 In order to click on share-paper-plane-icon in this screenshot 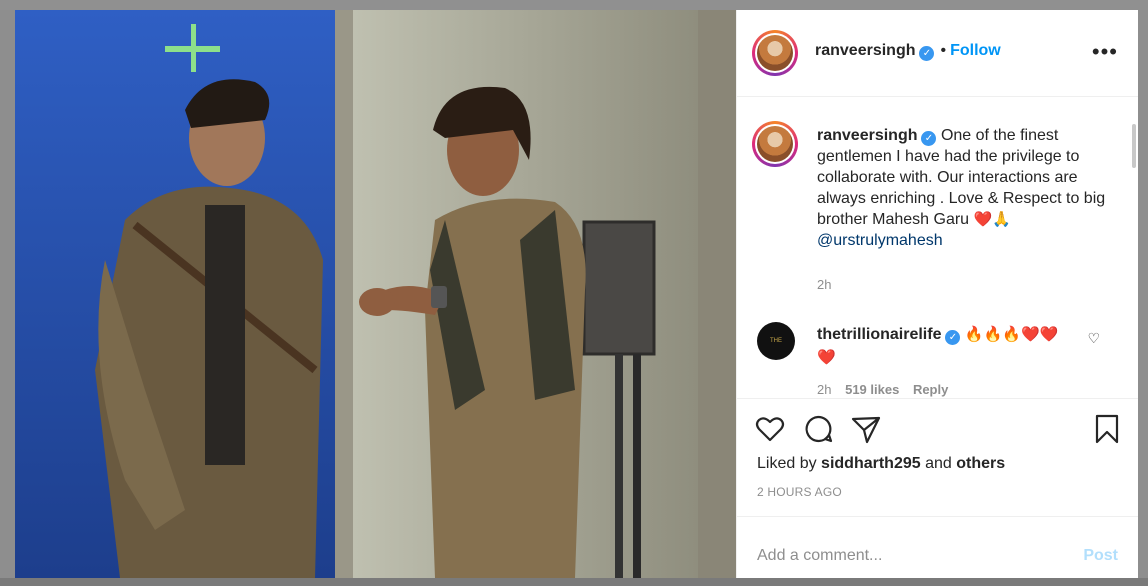, I will do `click(866, 429)`.